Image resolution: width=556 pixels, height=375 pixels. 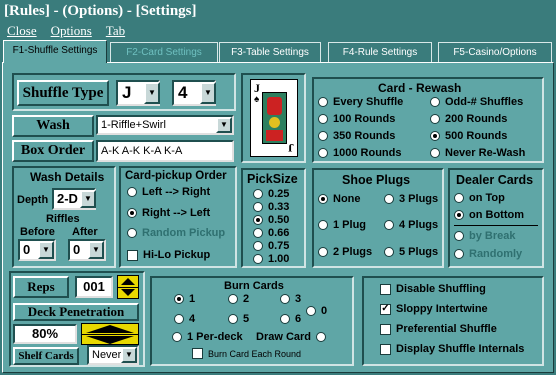 I want to click on picksize-066: 0.66, so click(x=271, y=233).